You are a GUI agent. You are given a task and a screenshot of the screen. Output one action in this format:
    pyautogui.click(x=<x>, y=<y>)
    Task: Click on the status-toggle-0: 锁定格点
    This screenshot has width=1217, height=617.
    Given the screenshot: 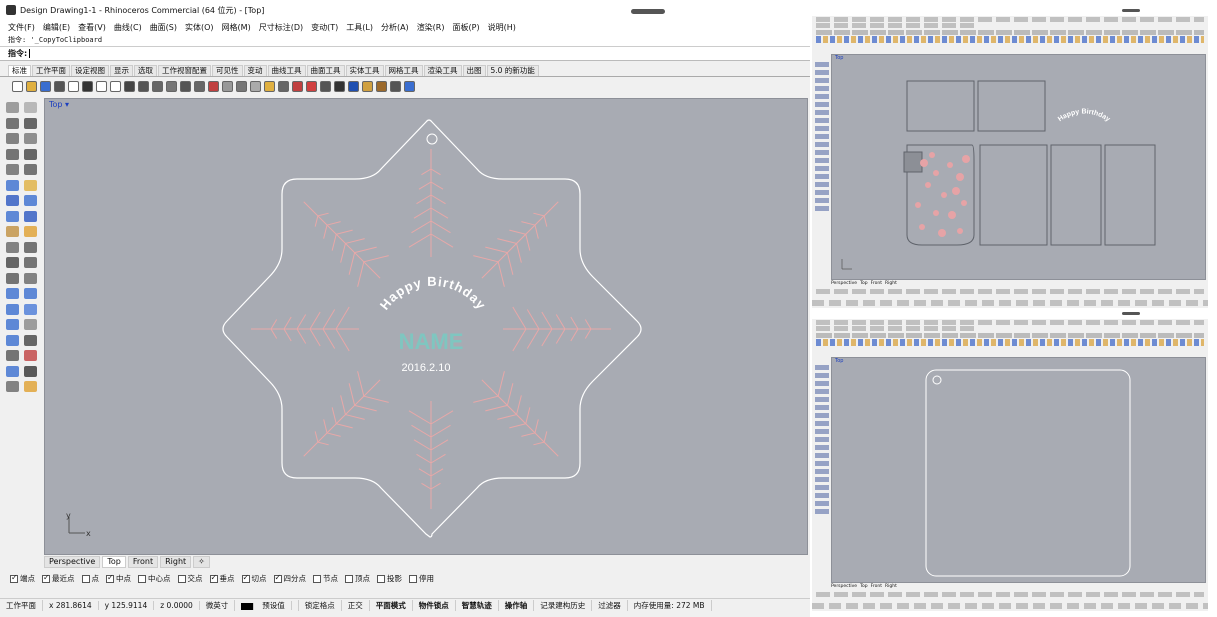 What is the action you would take?
    pyautogui.click(x=320, y=605)
    